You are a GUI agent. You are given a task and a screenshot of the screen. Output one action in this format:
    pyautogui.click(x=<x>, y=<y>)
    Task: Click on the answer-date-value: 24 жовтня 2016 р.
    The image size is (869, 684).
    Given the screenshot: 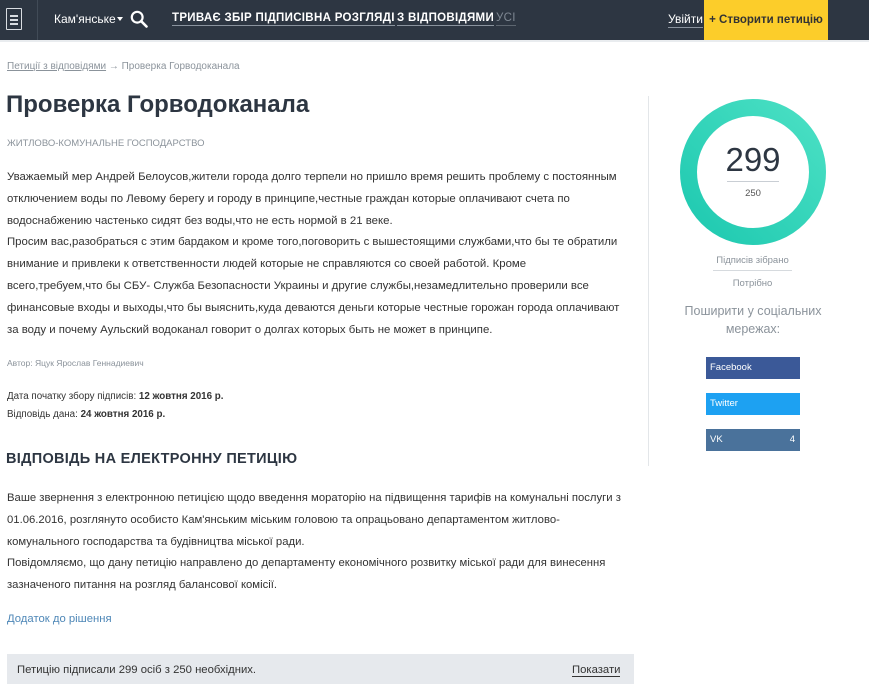 What is the action you would take?
    pyautogui.click(x=123, y=414)
    